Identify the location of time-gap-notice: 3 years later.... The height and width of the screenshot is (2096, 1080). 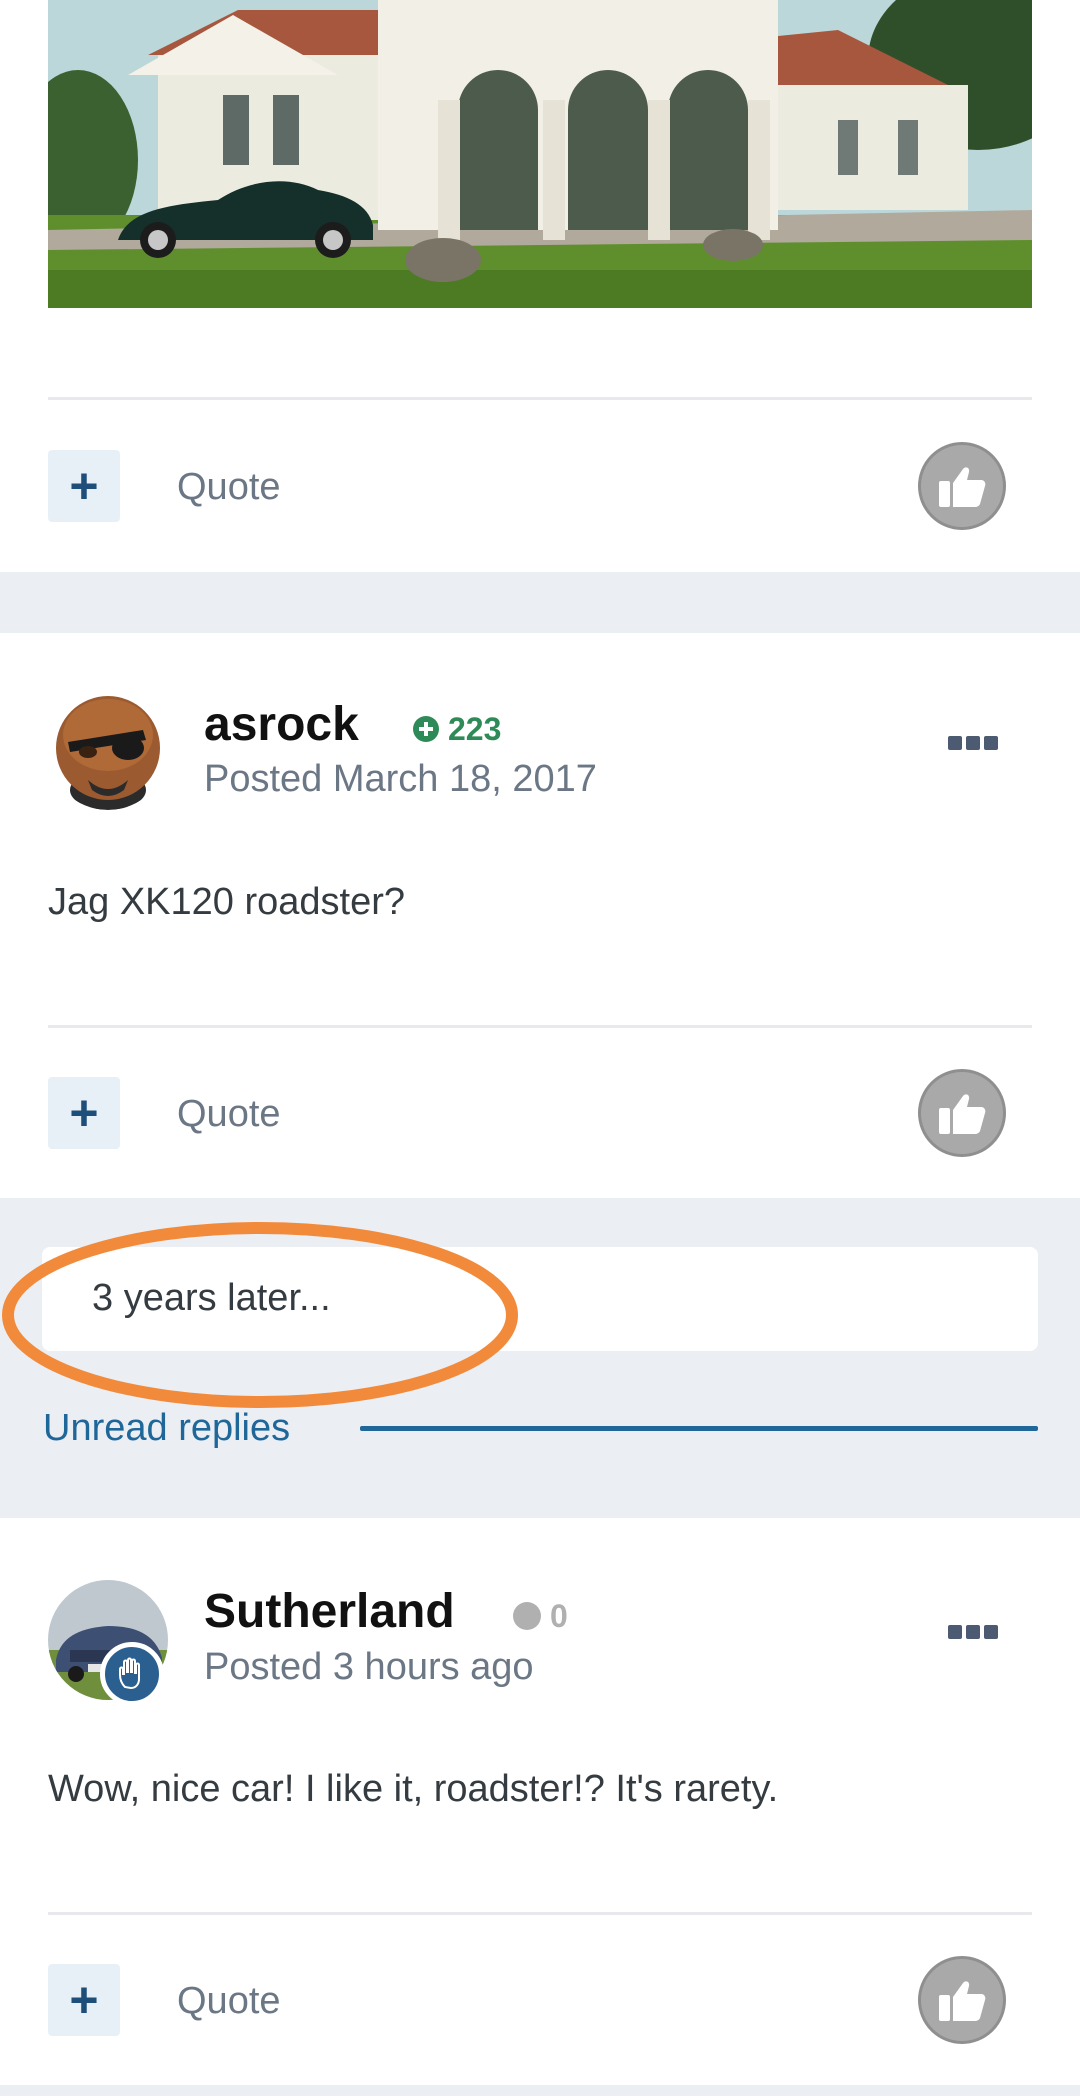
(540, 1299).